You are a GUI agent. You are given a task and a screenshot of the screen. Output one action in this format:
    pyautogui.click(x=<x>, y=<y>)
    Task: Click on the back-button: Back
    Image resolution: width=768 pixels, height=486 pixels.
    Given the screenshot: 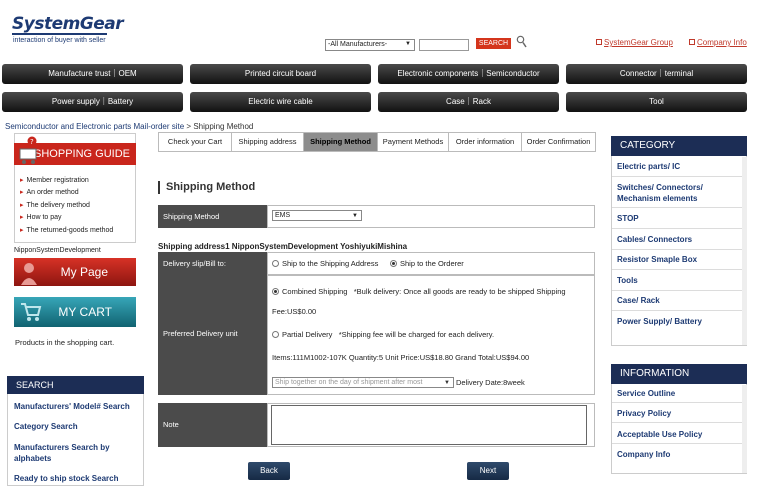 What is the action you would take?
    pyautogui.click(x=269, y=471)
    